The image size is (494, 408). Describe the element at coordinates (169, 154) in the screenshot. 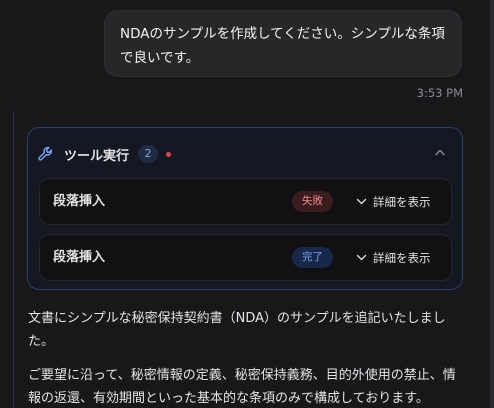

I see `error-indicator-dot` at that location.